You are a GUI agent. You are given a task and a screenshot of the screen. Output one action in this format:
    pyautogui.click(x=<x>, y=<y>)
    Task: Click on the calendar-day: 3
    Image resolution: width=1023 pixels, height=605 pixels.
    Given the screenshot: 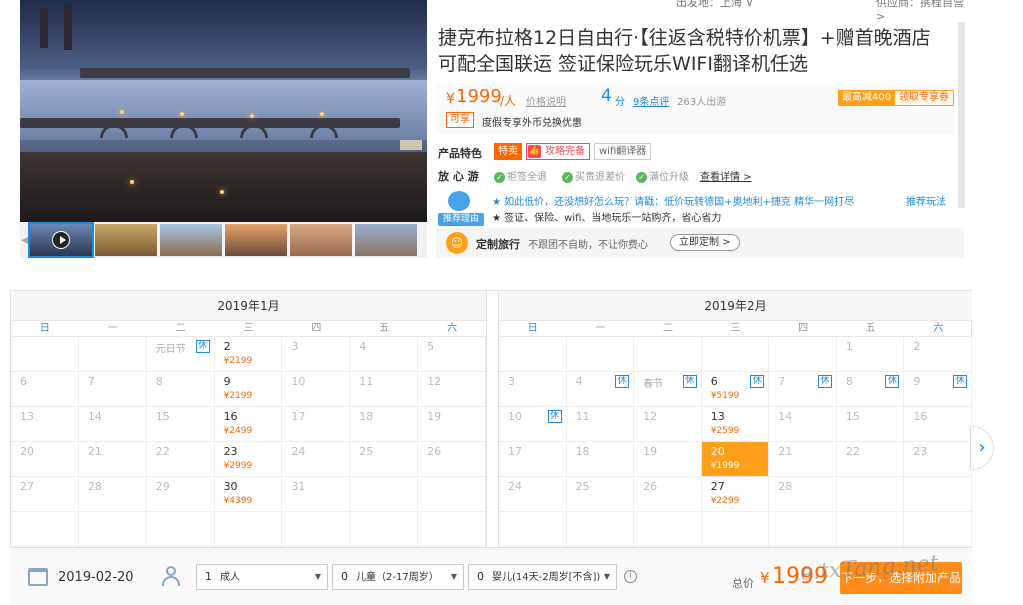 What is the action you would take?
    pyautogui.click(x=533, y=389)
    